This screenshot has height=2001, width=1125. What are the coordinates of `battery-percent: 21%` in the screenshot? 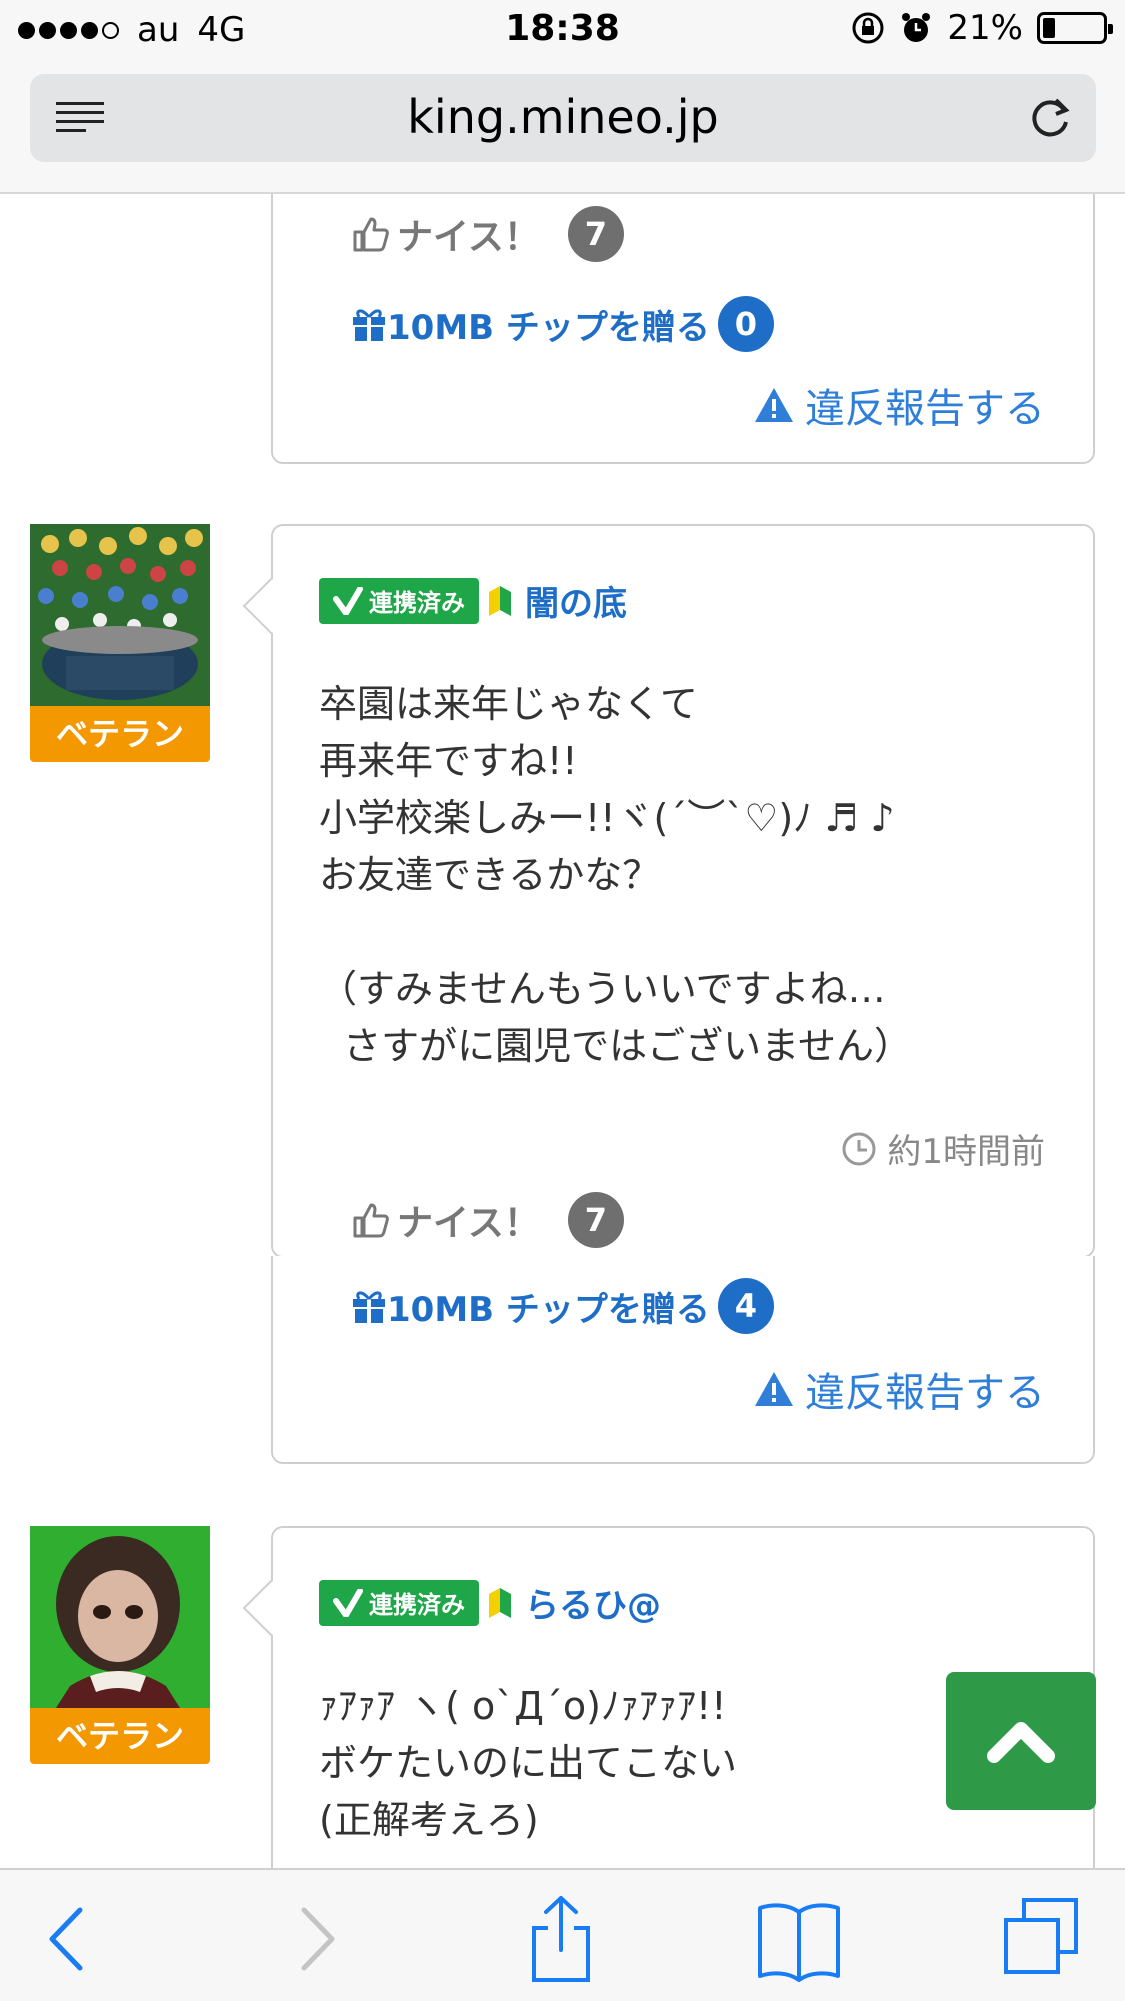 It's located at (985, 28).